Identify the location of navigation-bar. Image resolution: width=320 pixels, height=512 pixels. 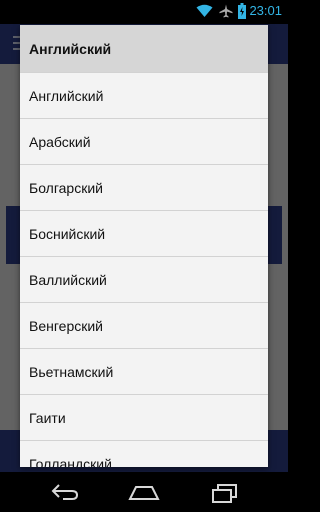
(144, 492).